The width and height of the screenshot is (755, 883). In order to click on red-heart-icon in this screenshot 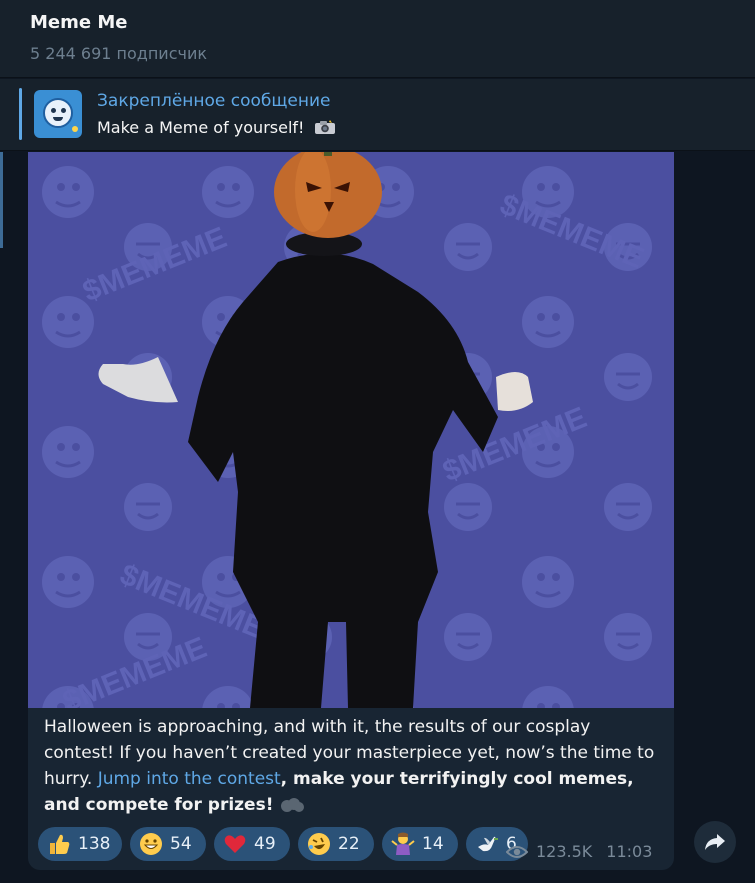, I will do `click(235, 844)`.